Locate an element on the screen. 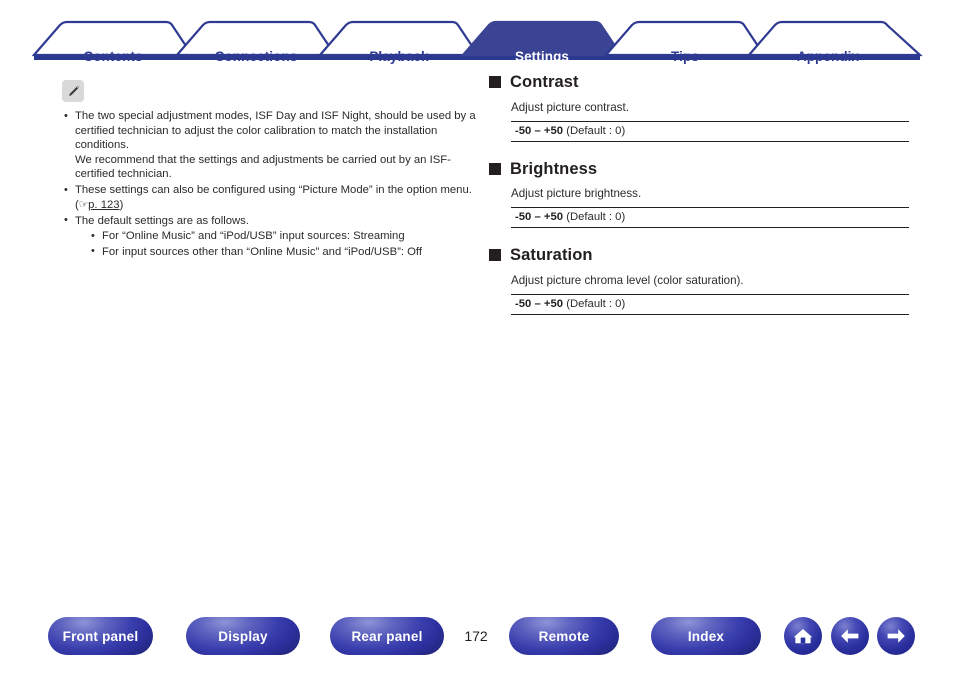  section-brightness-description: Adjust picture brightness. is located at coordinates (576, 193).